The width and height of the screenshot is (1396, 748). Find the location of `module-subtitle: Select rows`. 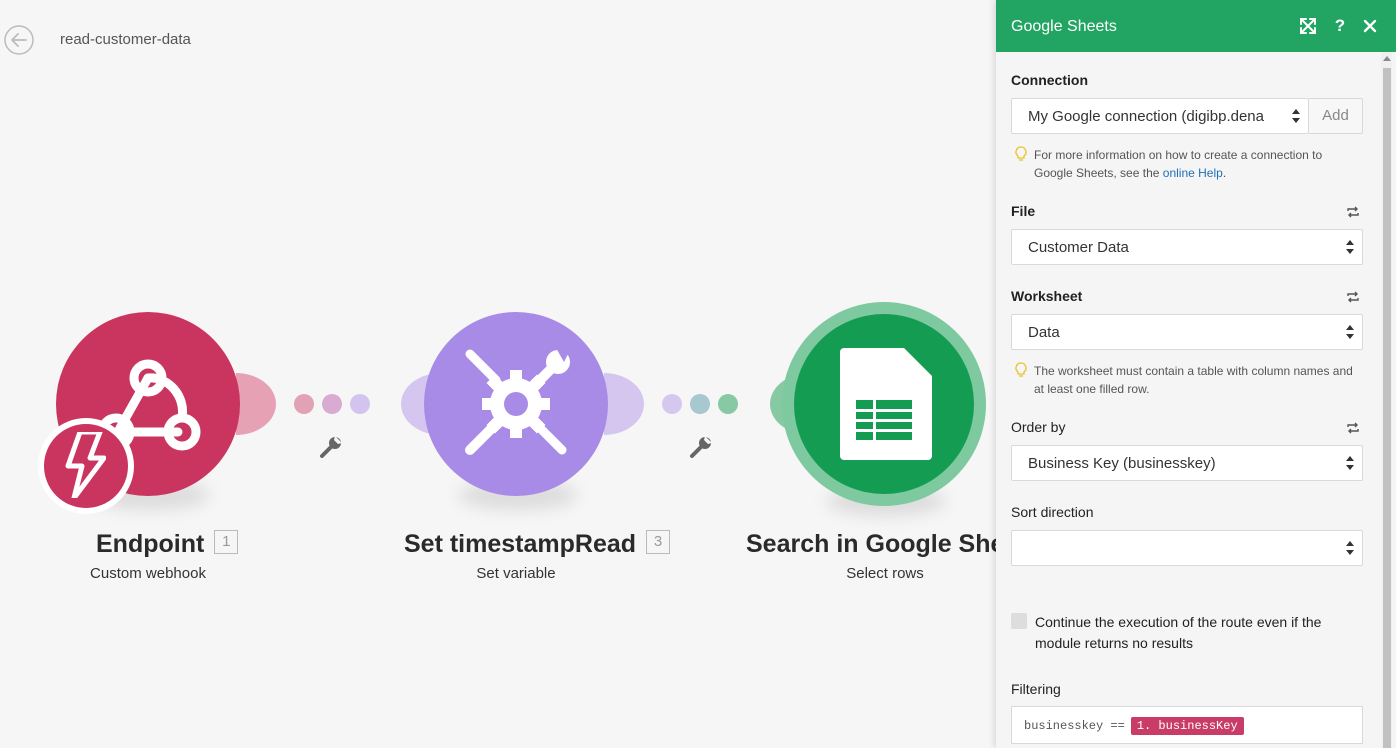

module-subtitle: Select rows is located at coordinates (885, 573).